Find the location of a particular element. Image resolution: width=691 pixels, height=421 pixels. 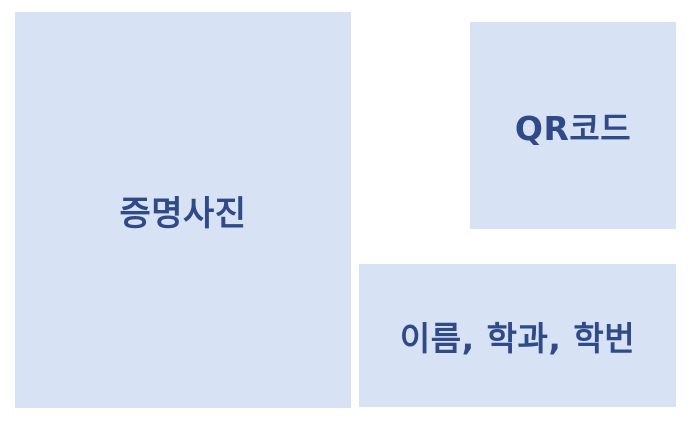

qr-code-placeholder-box: QR코드 is located at coordinates (573, 125).